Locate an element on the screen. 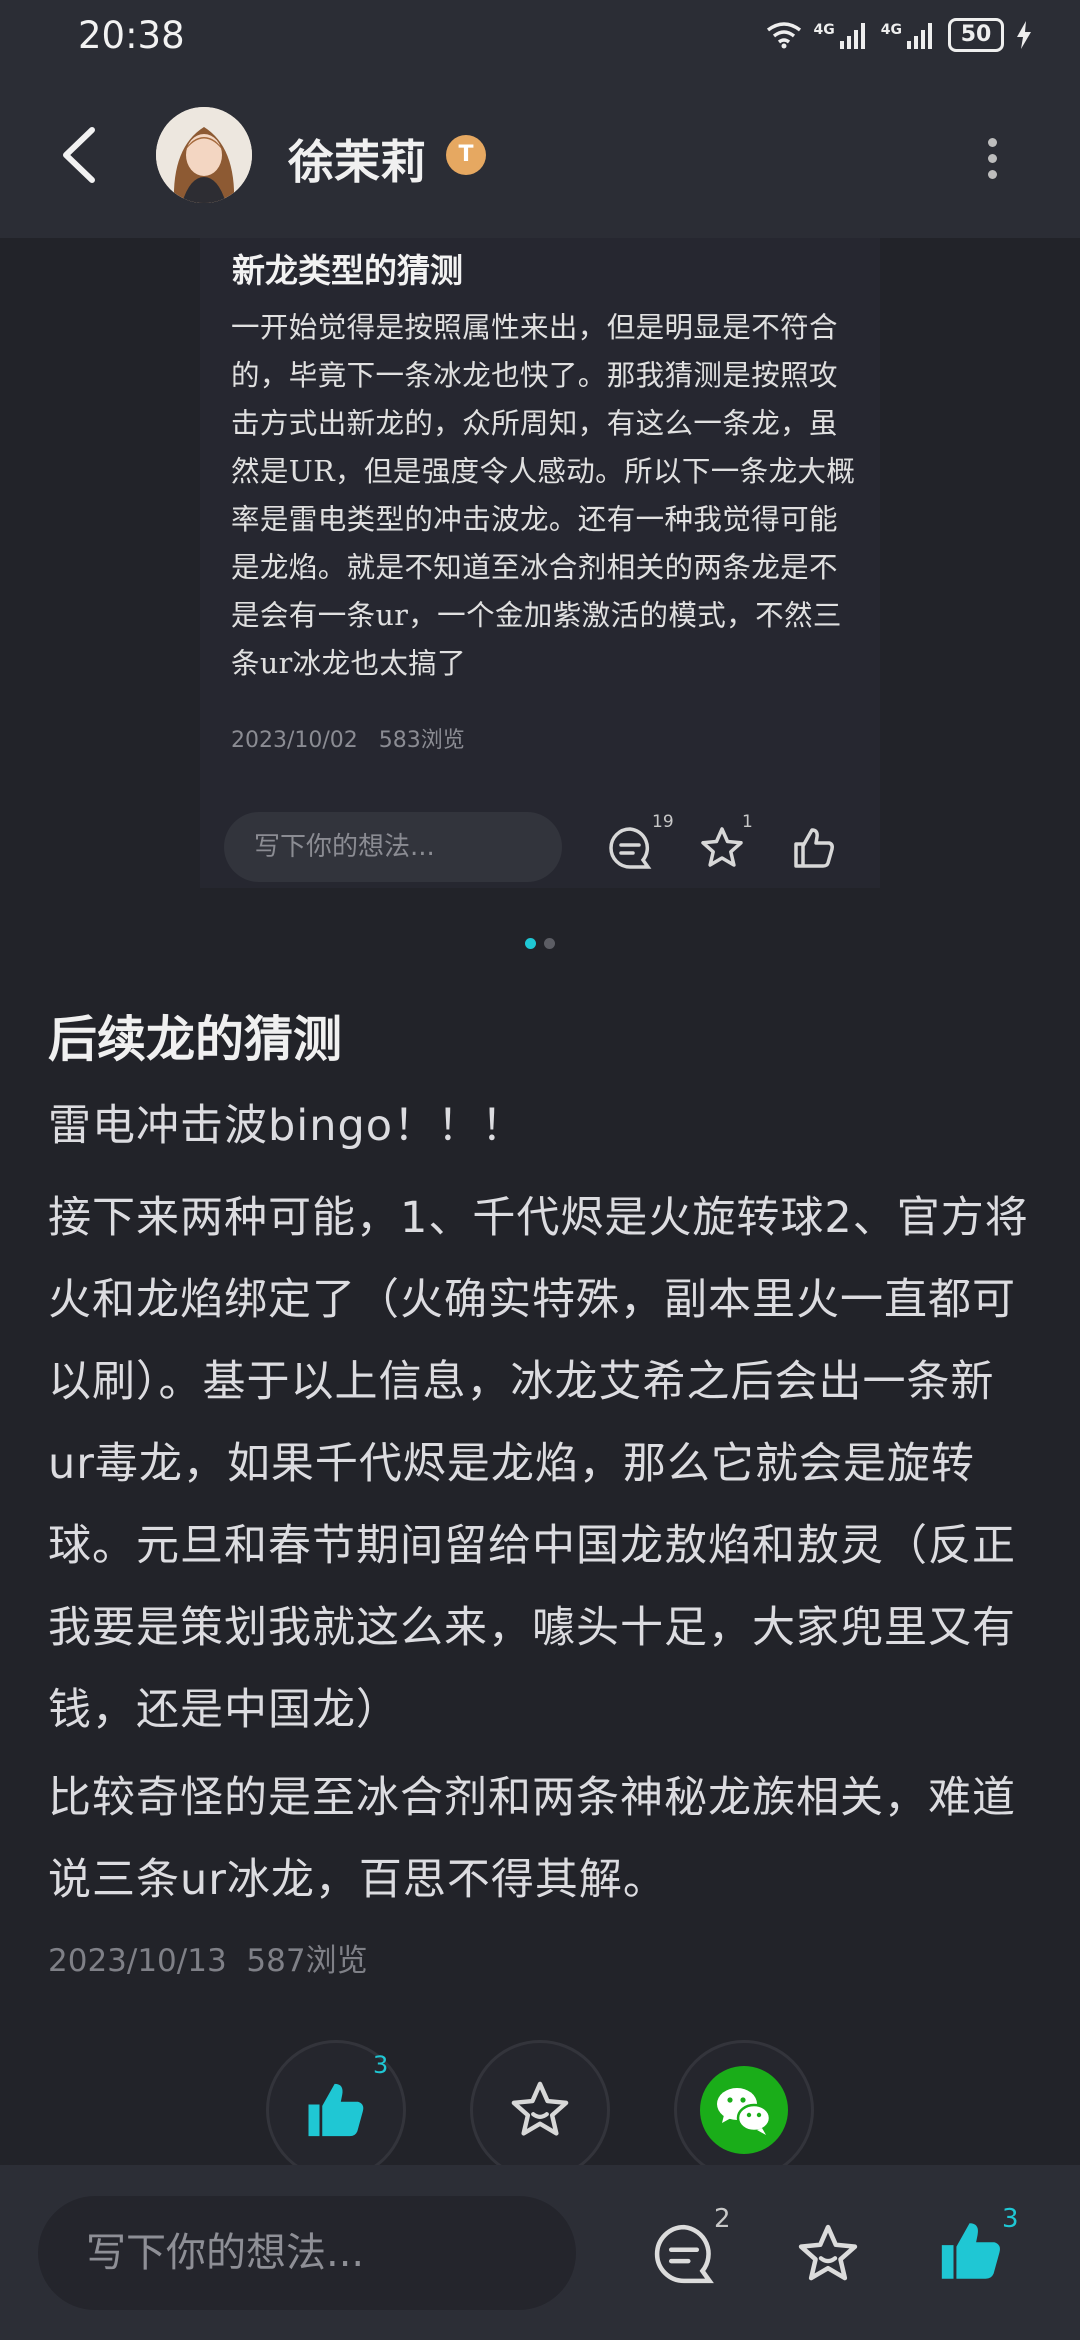  post-title: 后续龙的猜测 is located at coordinates (195, 1039).